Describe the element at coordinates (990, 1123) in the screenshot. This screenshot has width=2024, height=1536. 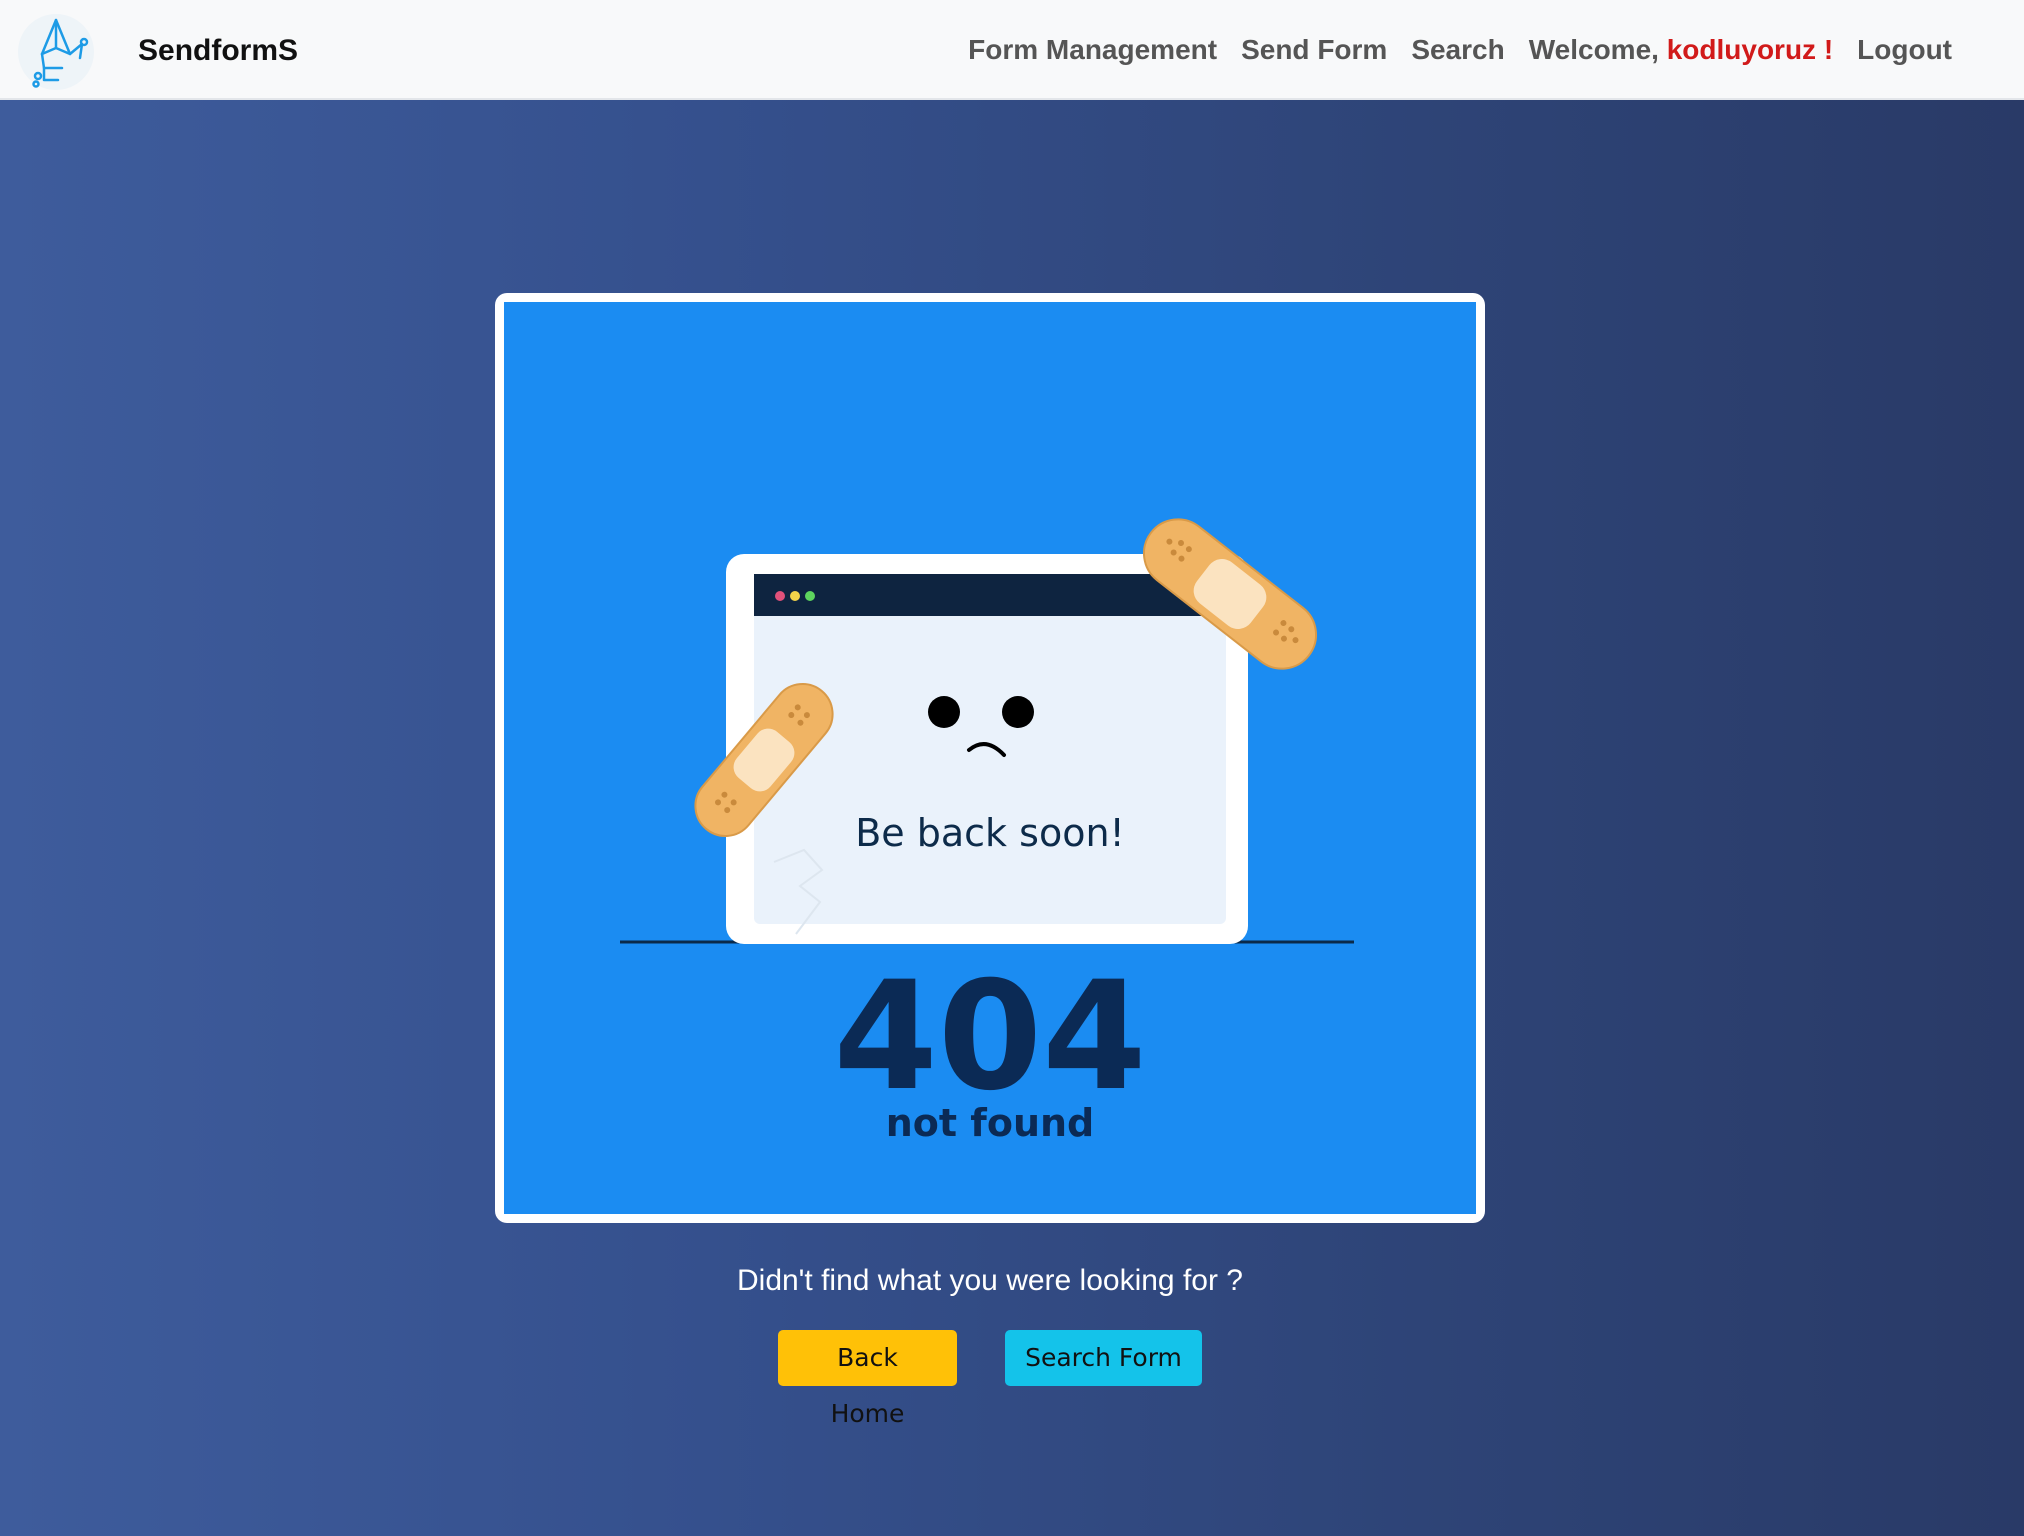
I see `not-found-text: not found` at that location.